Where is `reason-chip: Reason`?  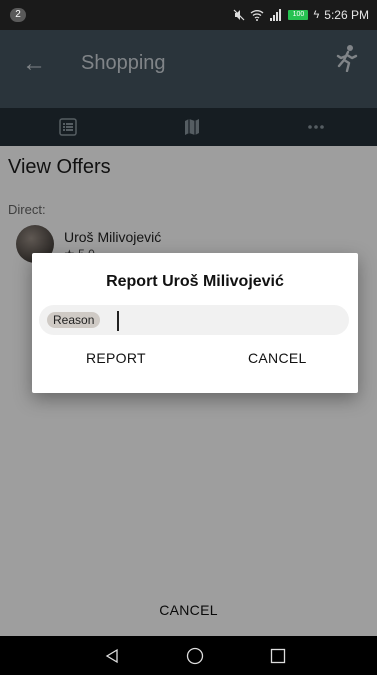 reason-chip: Reason is located at coordinates (74, 320).